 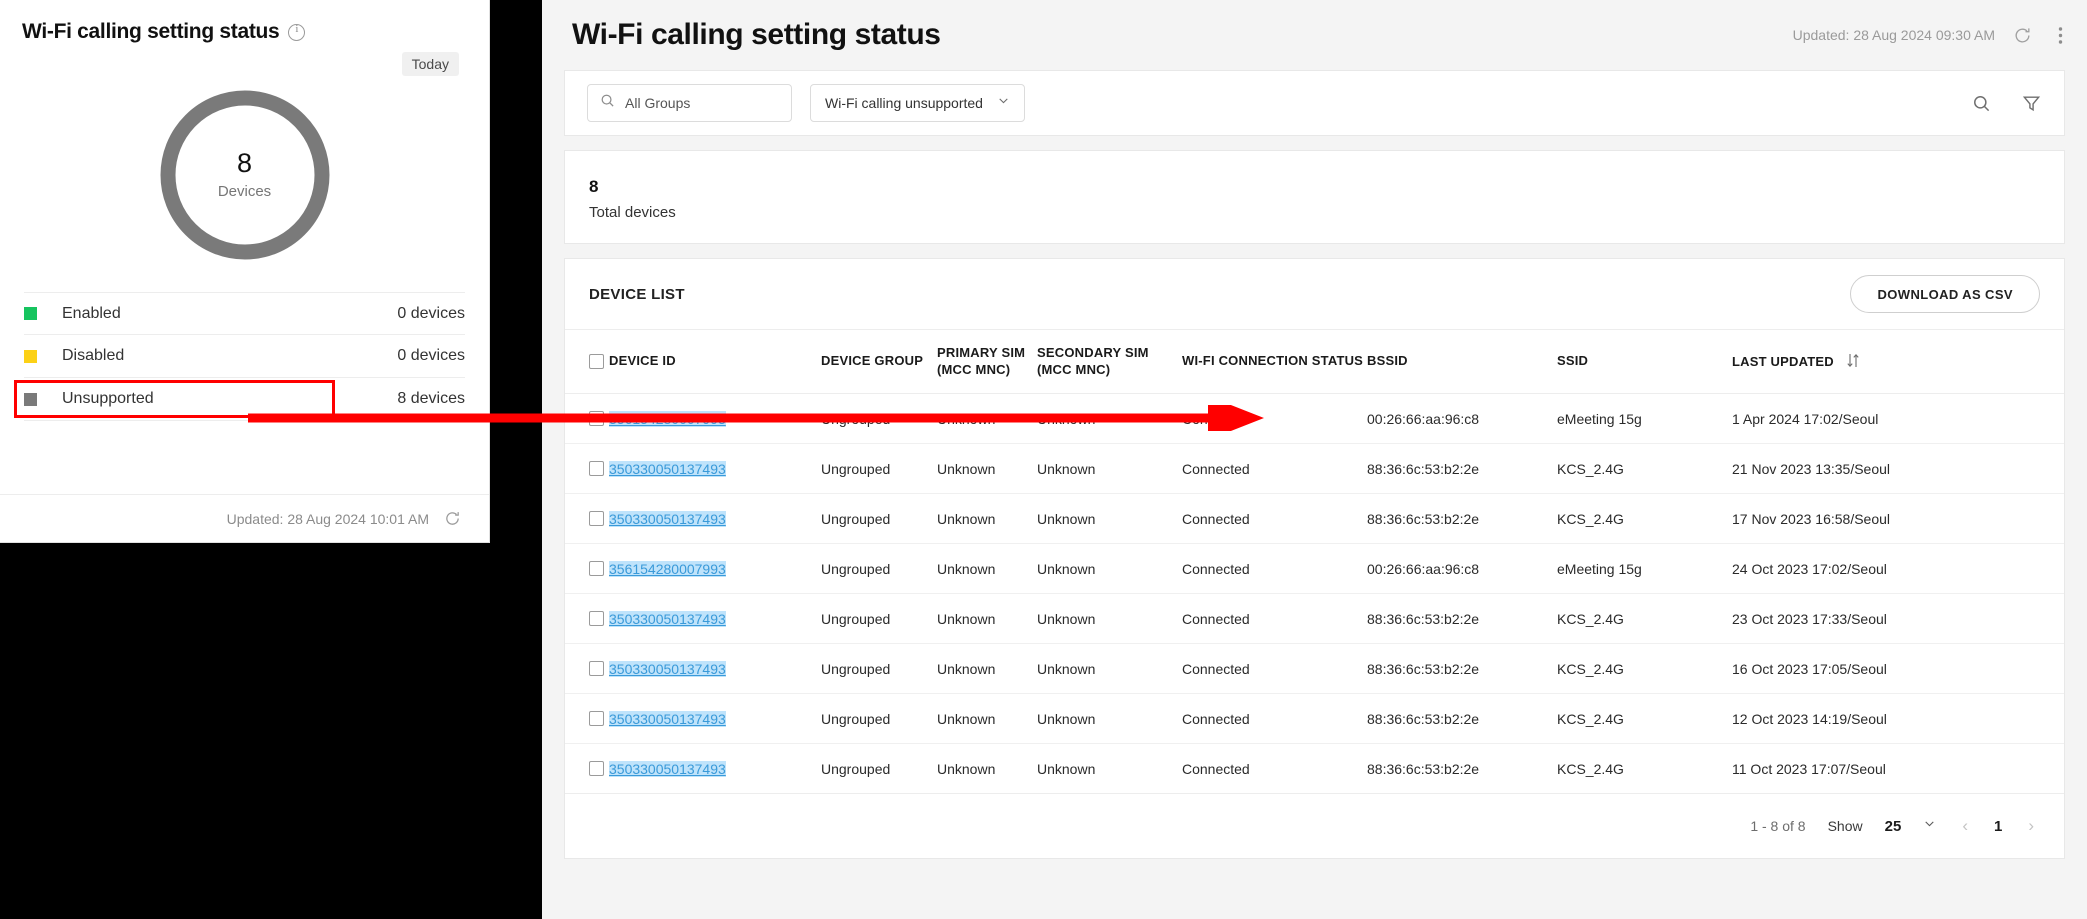 What do you see at coordinates (1853, 362) in the screenshot?
I see `sort-icon` at bounding box center [1853, 362].